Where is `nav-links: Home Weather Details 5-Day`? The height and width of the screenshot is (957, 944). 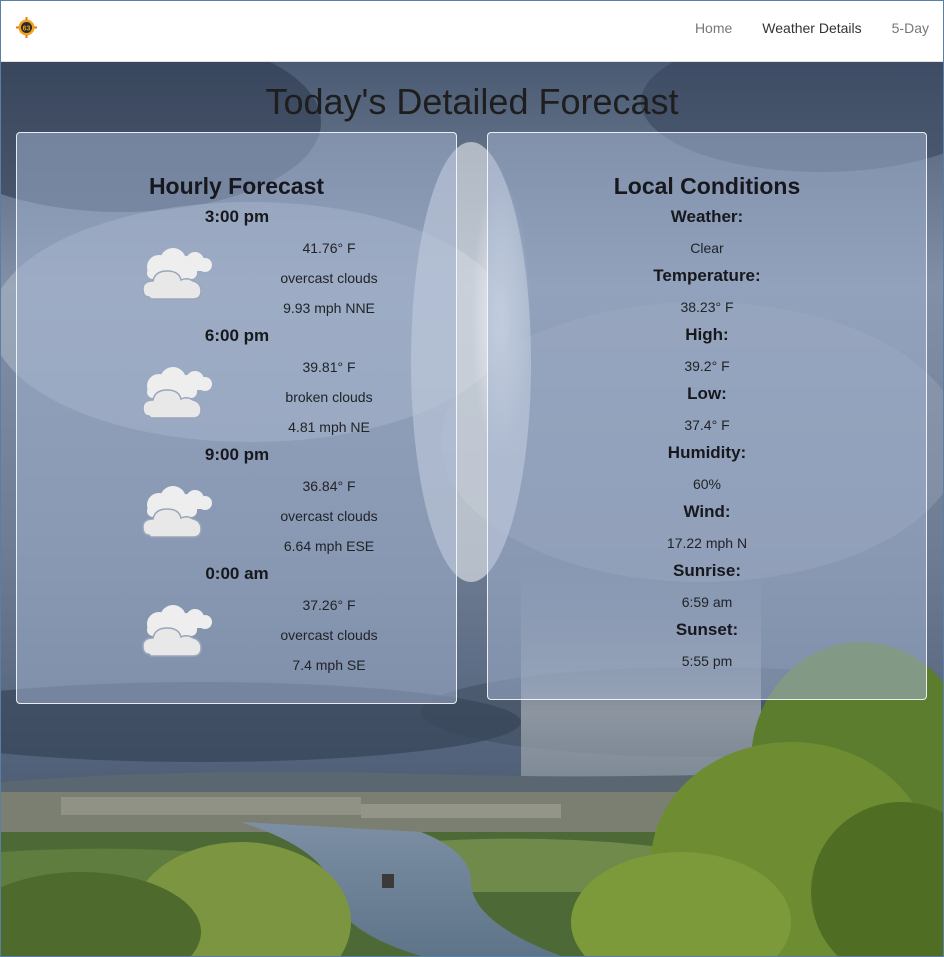
nav-links: Home Weather Details 5-Day is located at coordinates (804, 28).